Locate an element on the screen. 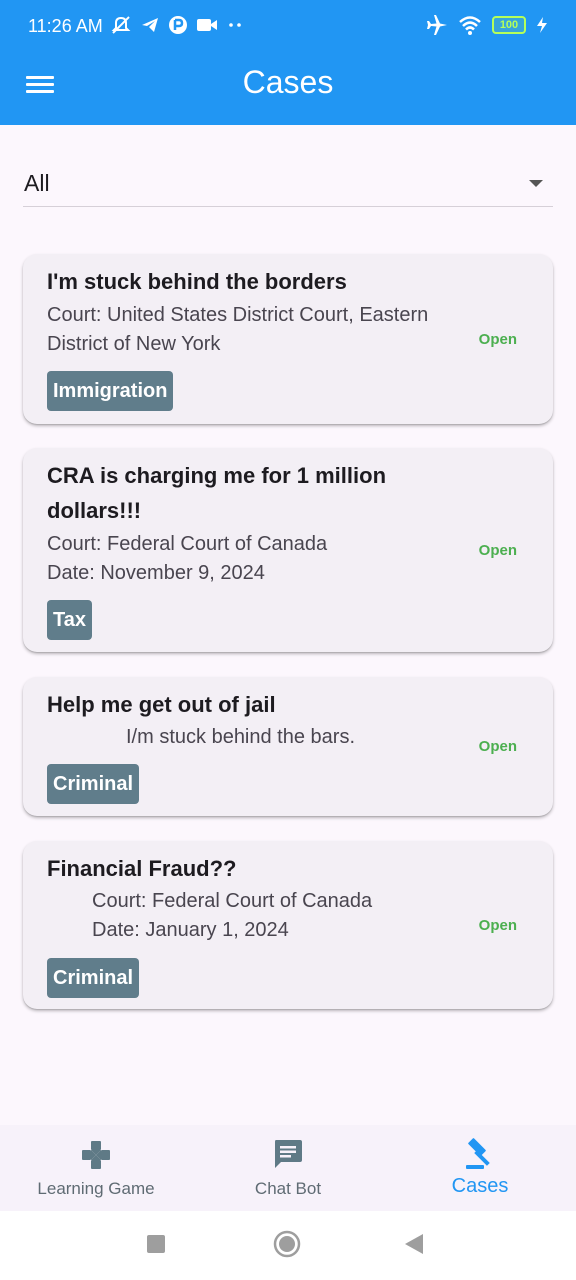 The width and height of the screenshot is (576, 1280). home-icon is located at coordinates (287, 1244).